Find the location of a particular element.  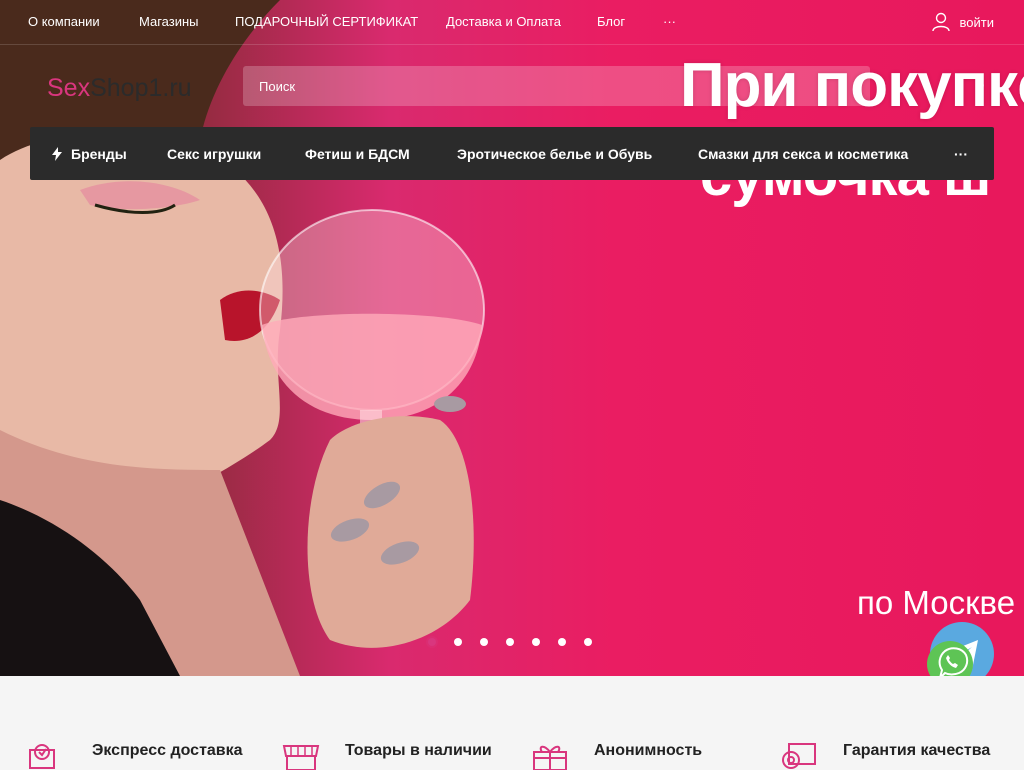

feature-title: Анонимность is located at coordinates (648, 750).